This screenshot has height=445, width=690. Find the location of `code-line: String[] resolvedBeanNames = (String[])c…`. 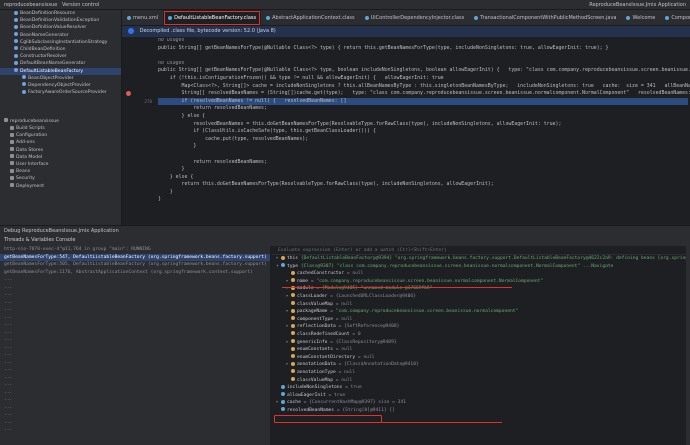

code-line: String[] resolvedBeanNames = (String[])c… is located at coordinates (424, 94).